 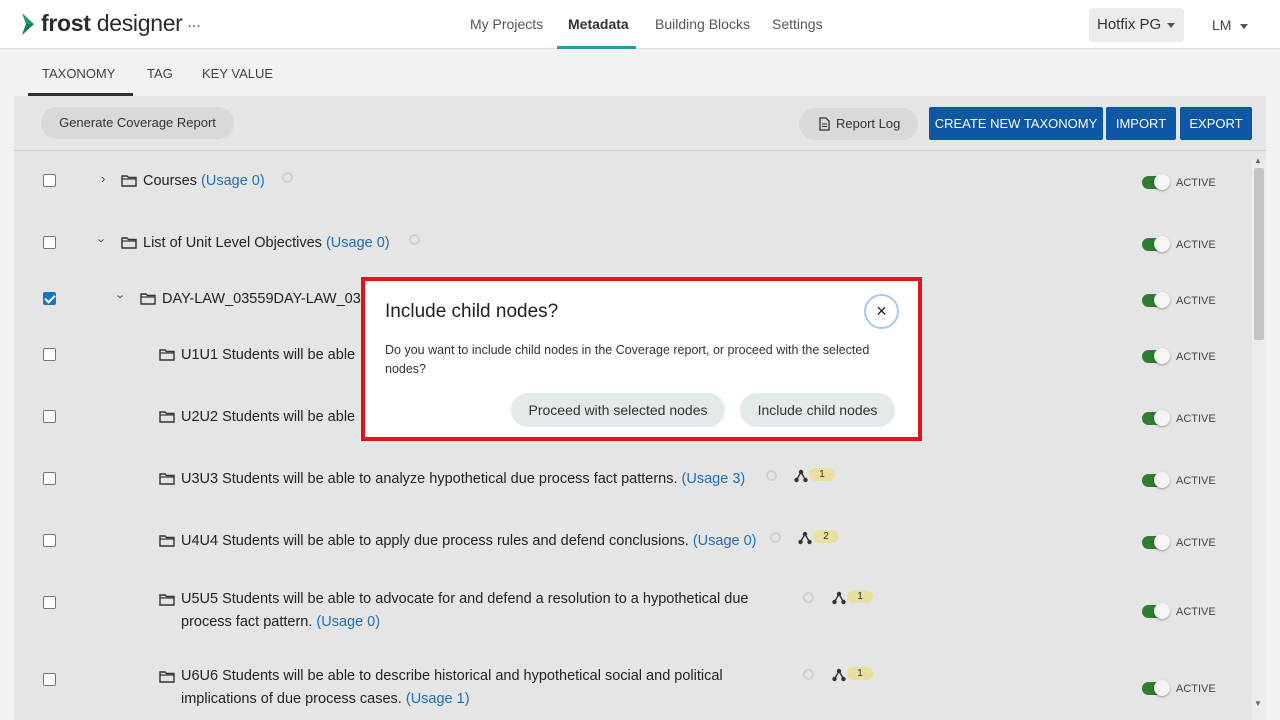 What do you see at coordinates (506, 24) in the screenshot?
I see `nav-my-projects: My Projects` at bounding box center [506, 24].